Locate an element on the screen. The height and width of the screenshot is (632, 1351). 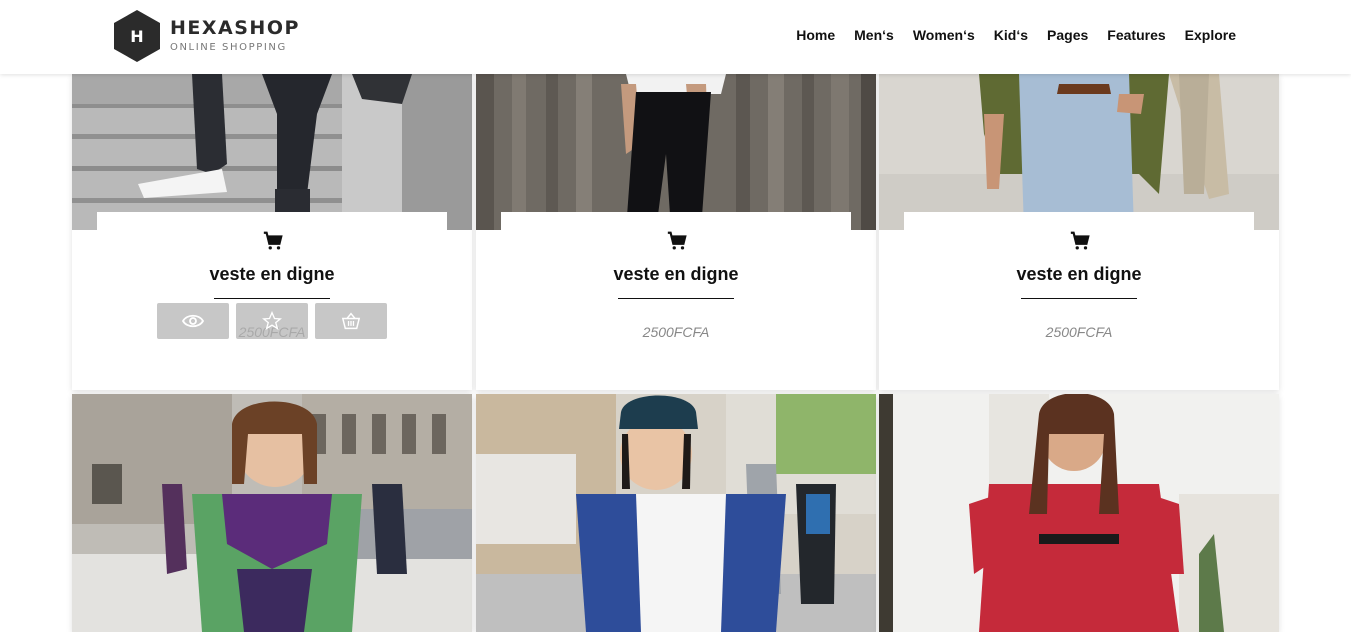
favorite-button is located at coordinates (272, 321).